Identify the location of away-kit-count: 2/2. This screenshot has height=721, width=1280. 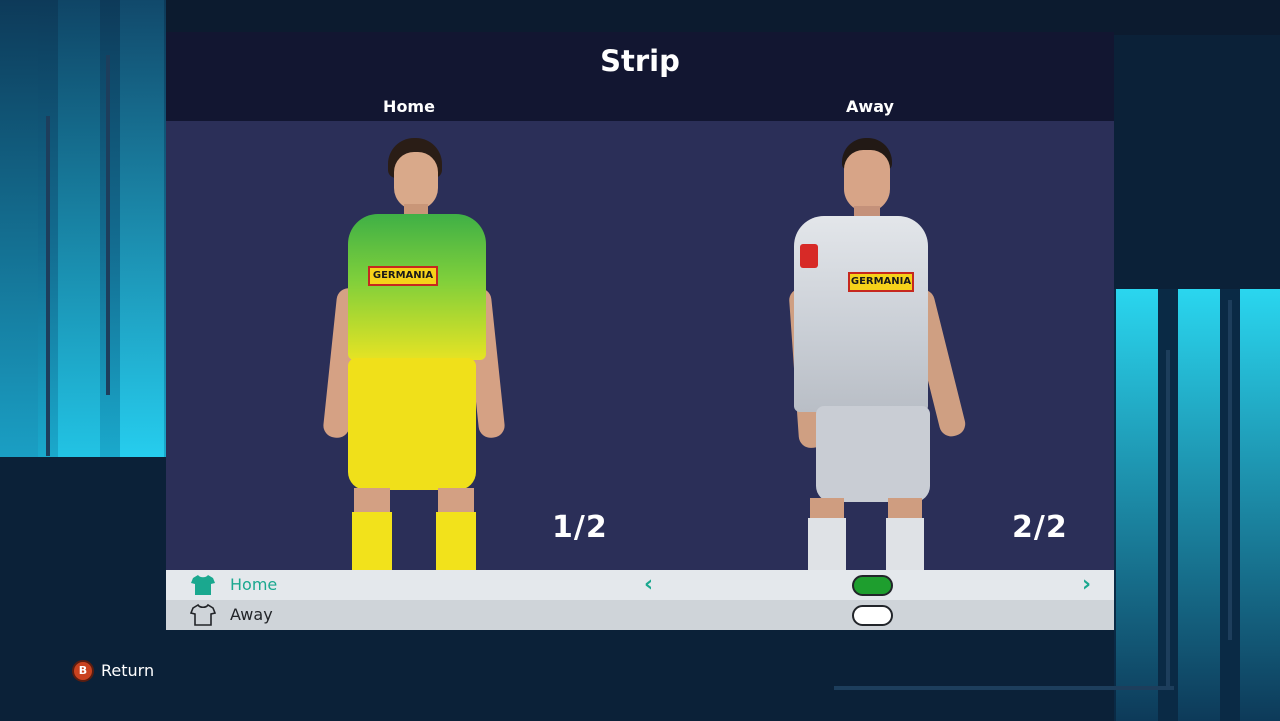
(1040, 527).